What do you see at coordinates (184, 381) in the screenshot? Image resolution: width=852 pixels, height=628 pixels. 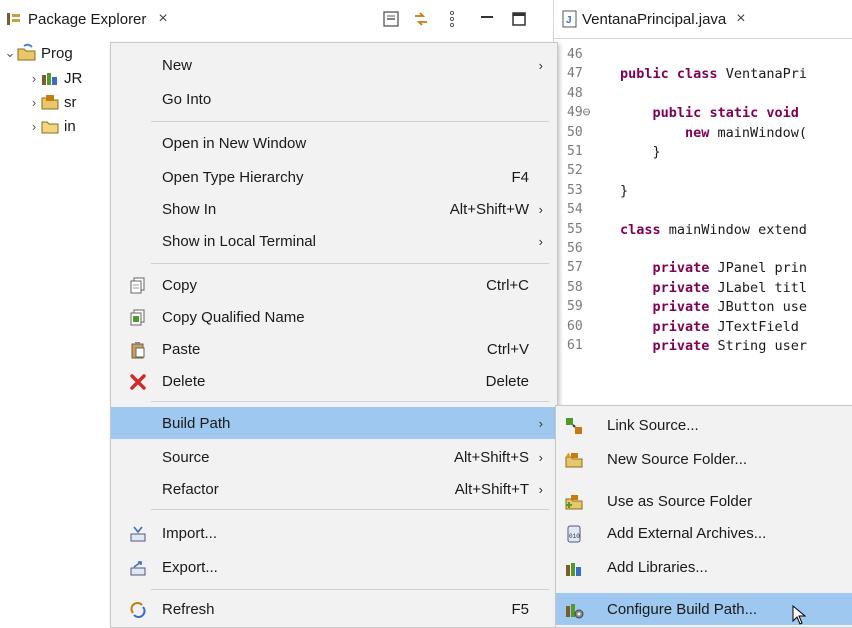 I see `menu-item-label: Delete` at bounding box center [184, 381].